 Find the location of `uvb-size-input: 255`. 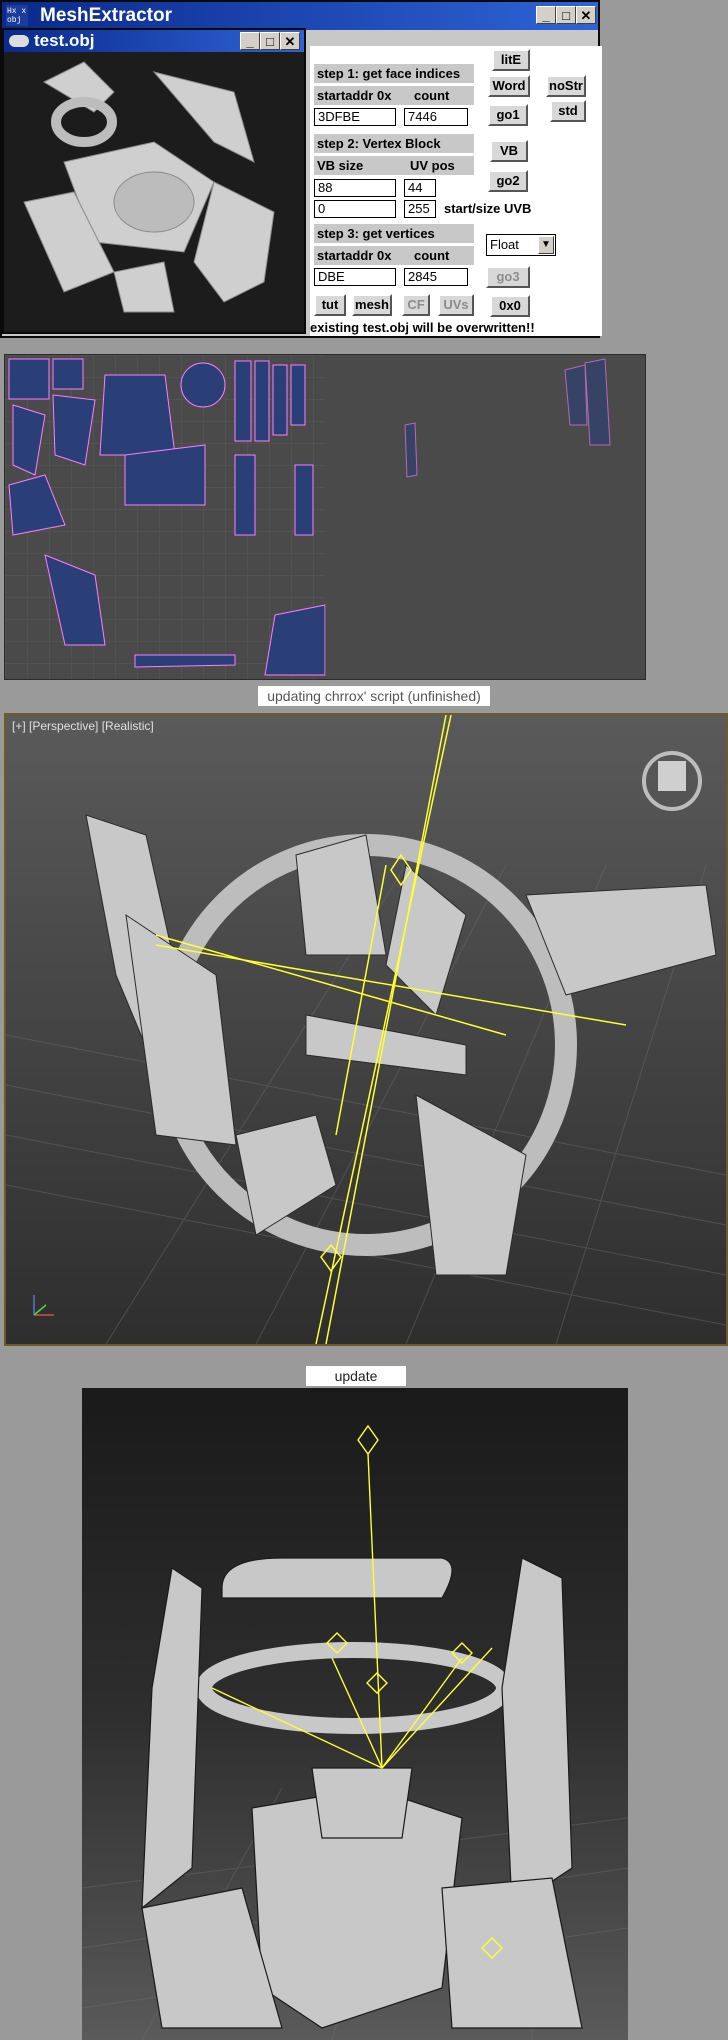

uvb-size-input: 255 is located at coordinates (420, 209).